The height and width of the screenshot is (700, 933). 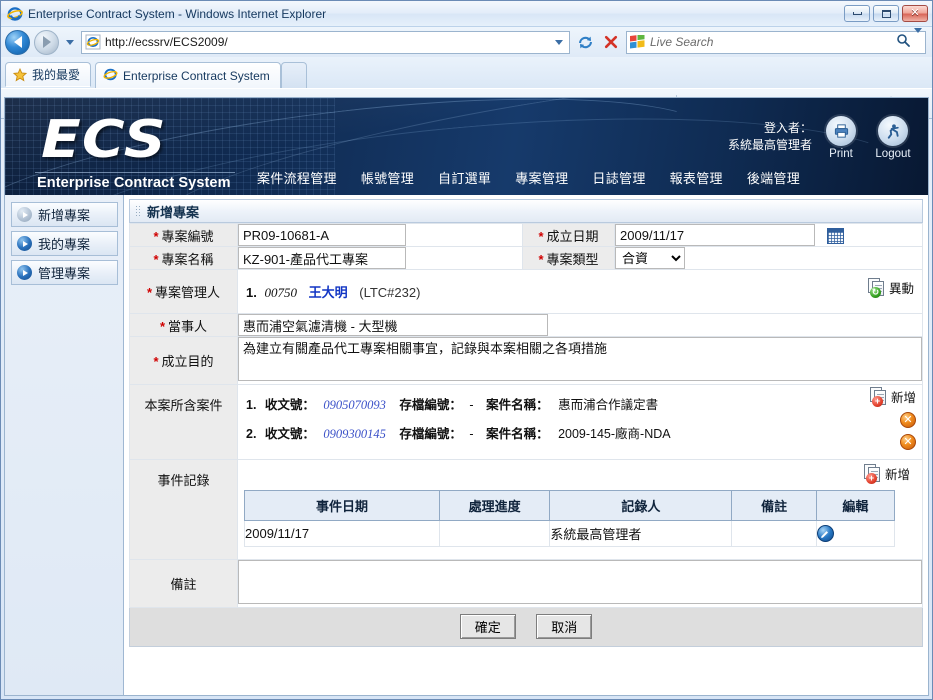 What do you see at coordinates (342, 505) in the screenshot?
I see `col-event-date: 事件日期` at bounding box center [342, 505].